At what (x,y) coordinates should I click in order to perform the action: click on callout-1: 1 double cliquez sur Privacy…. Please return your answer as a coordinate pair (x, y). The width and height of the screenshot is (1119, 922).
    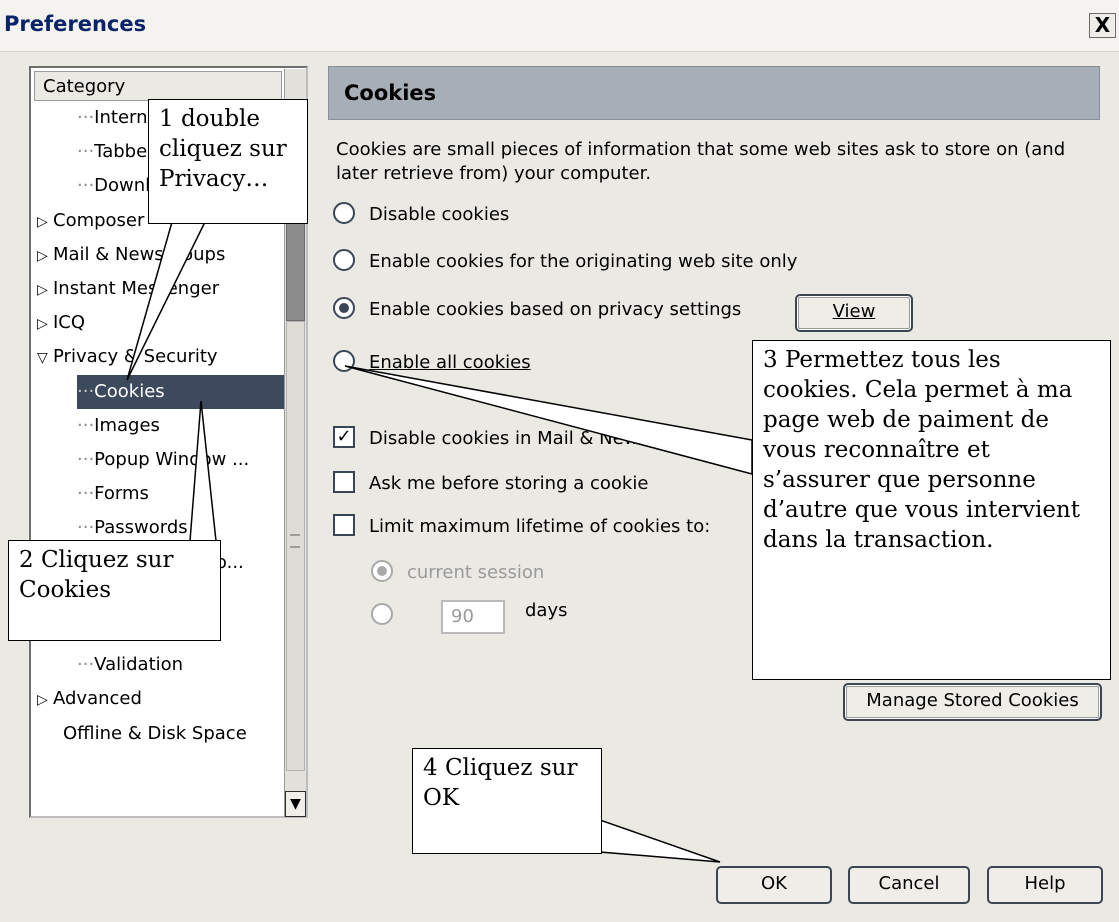
    Looking at the image, I should click on (228, 161).